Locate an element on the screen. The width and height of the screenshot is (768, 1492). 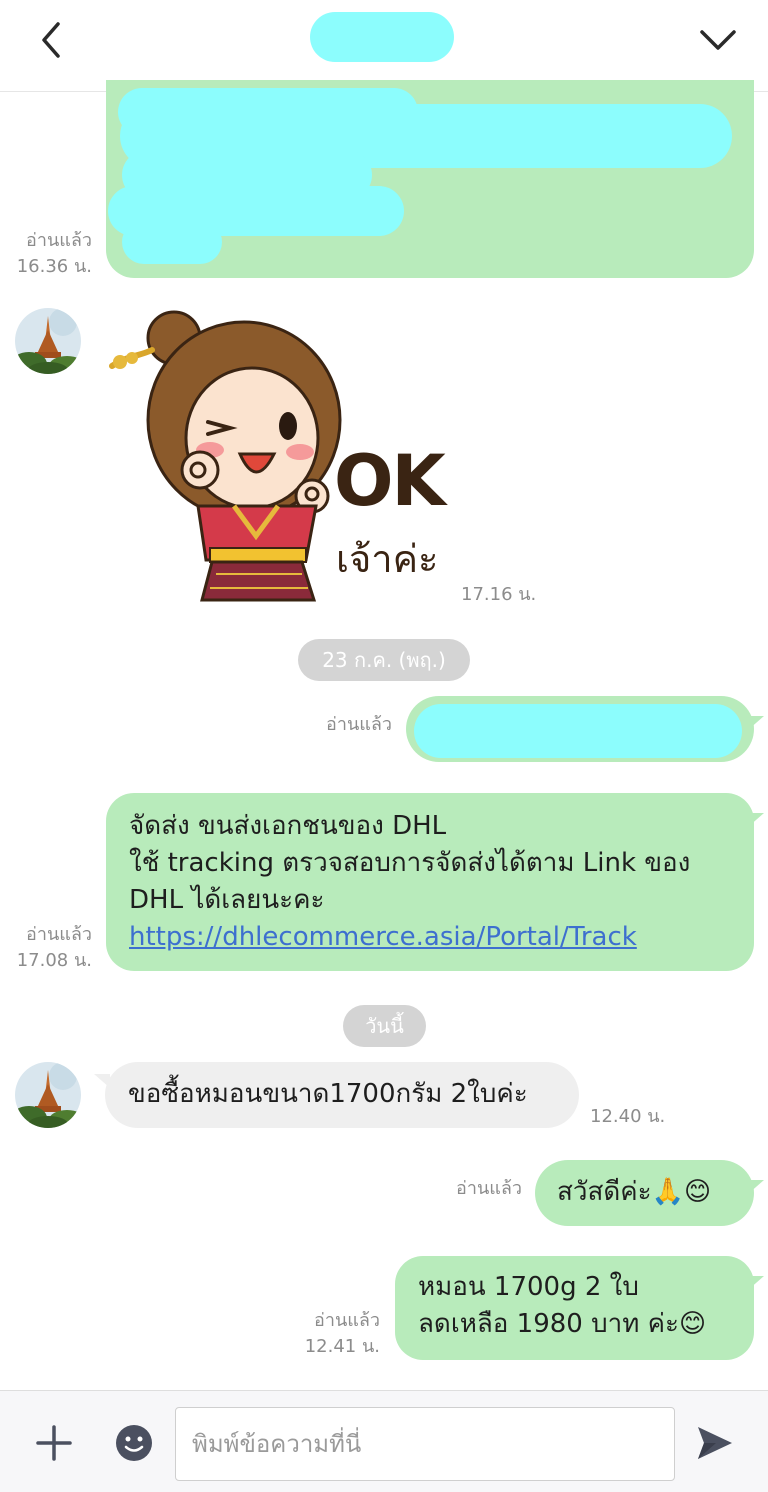
chevron-left-icon is located at coordinates (51, 40).